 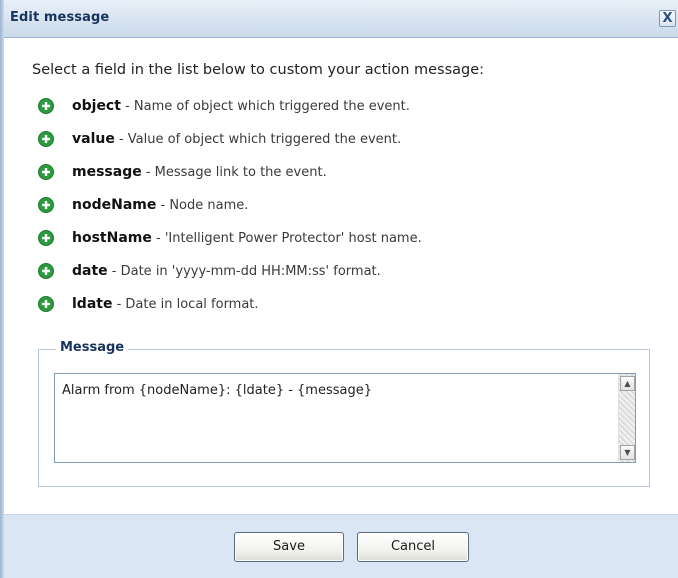 I want to click on field-name-nodename: nodeName, so click(x=114, y=205).